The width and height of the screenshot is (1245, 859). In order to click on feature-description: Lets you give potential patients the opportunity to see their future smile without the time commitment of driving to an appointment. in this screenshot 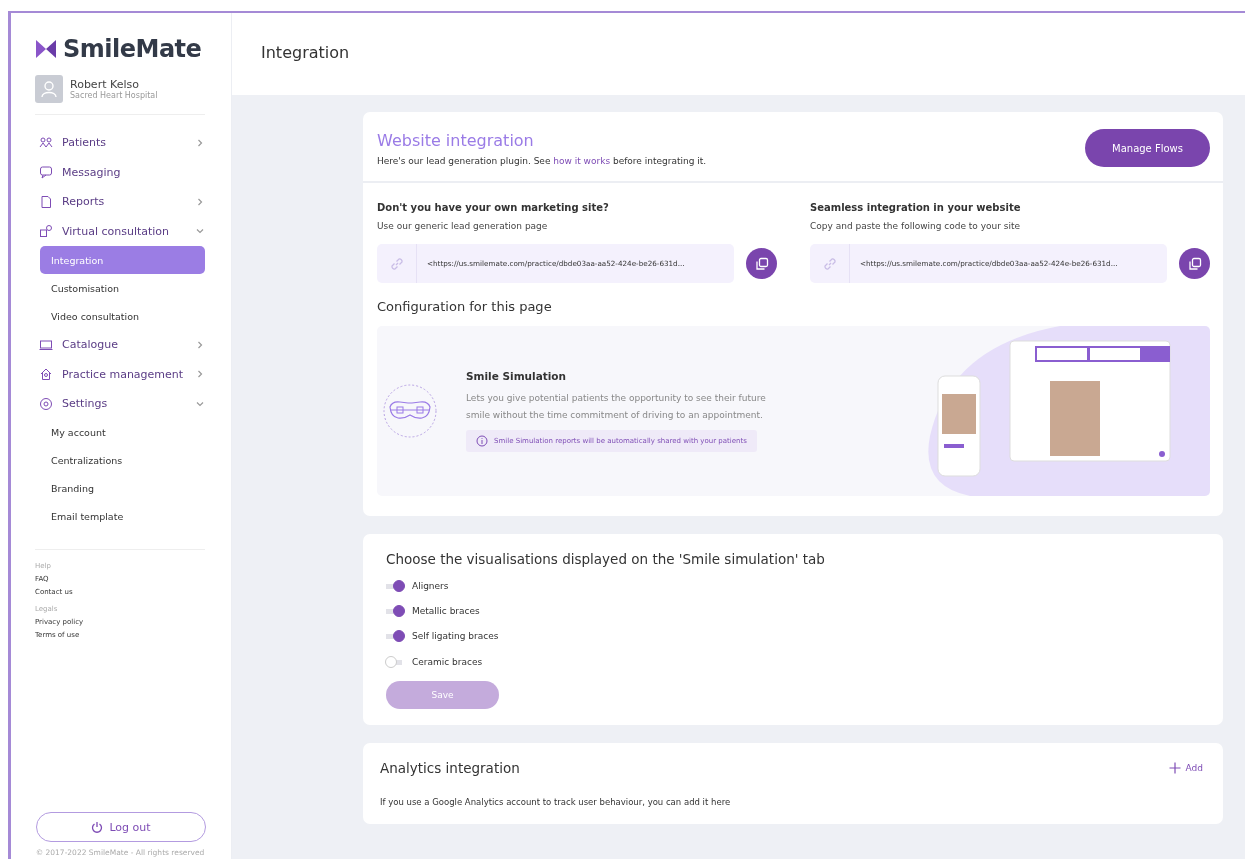, I will do `click(616, 407)`.